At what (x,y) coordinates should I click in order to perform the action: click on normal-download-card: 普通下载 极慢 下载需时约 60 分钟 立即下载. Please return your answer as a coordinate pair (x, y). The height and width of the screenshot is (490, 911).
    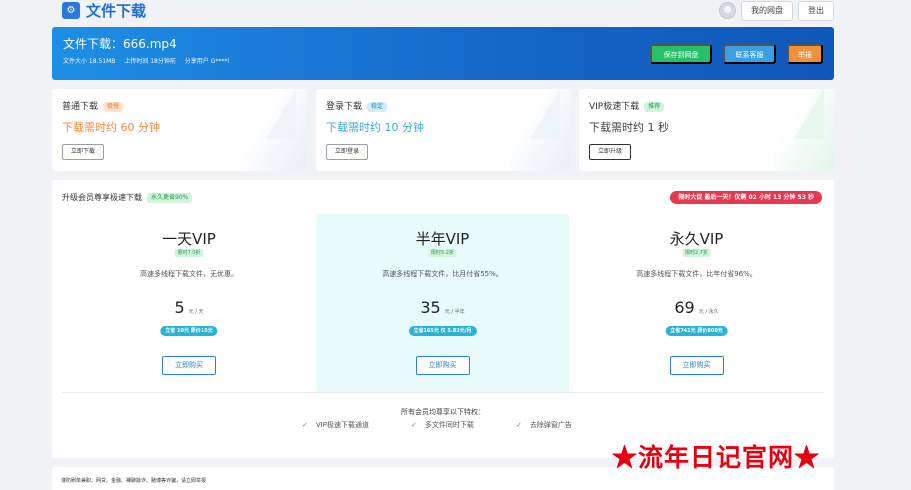
    Looking at the image, I should click on (179, 130).